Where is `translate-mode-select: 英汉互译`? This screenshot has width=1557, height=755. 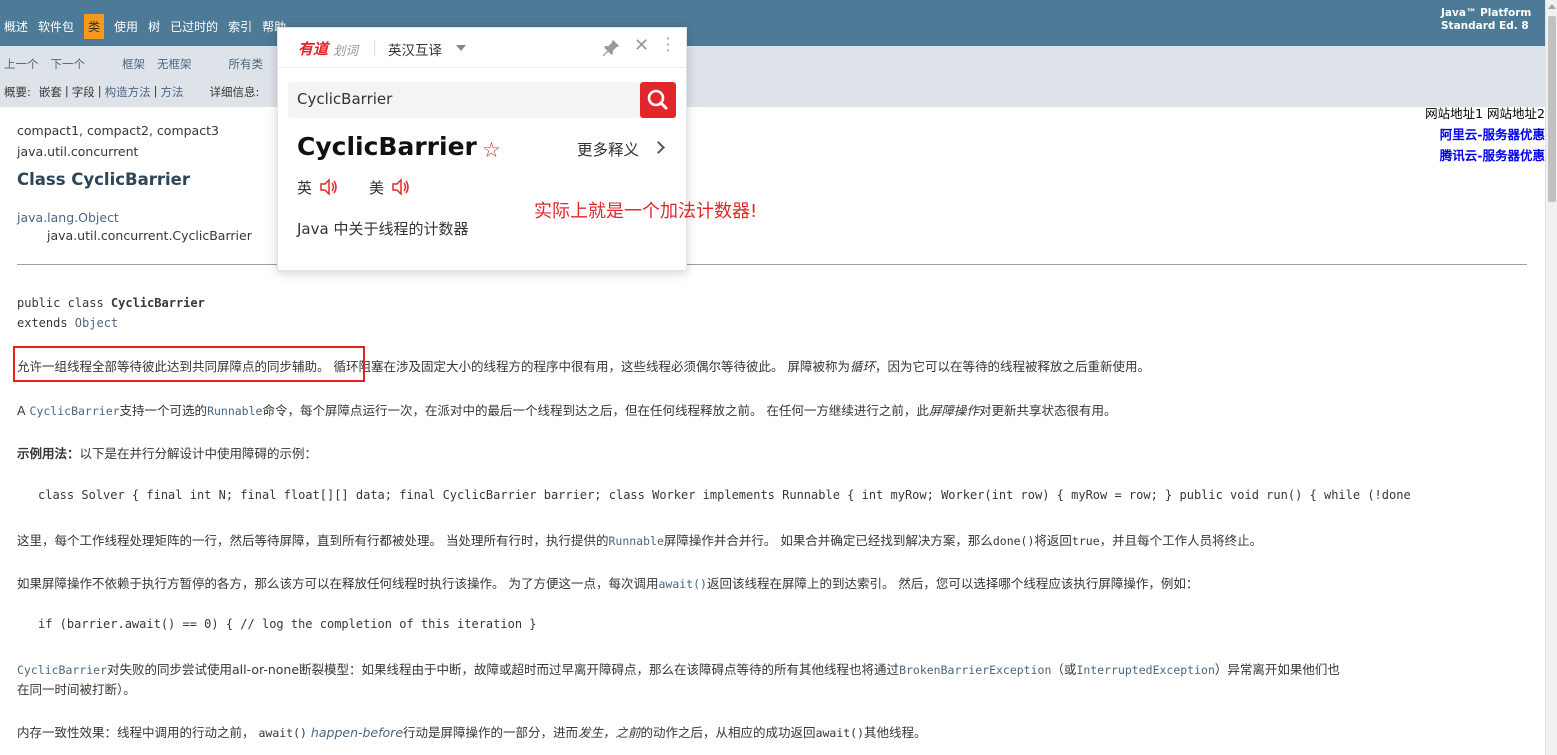
translate-mode-select: 英汉互译 is located at coordinates (415, 49).